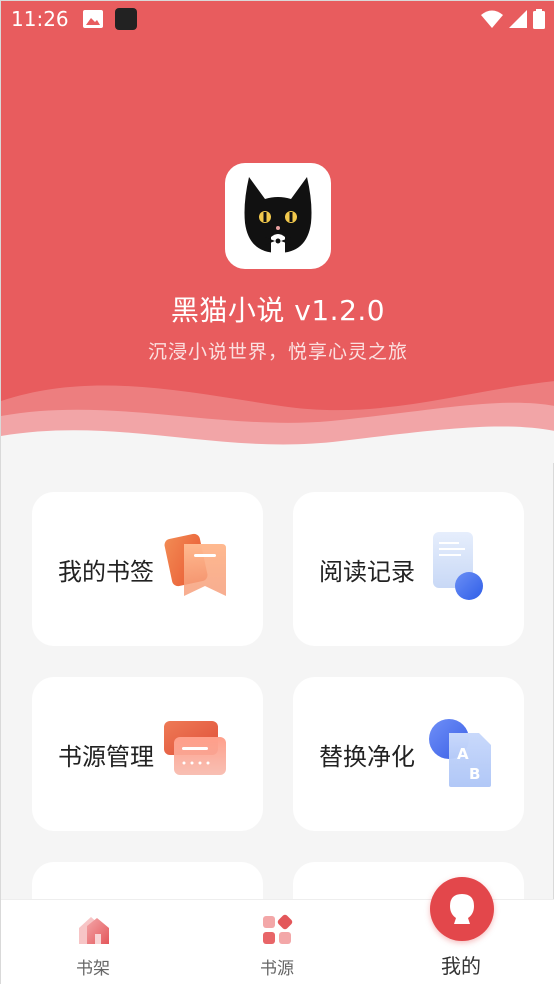 This screenshot has width=554, height=984. What do you see at coordinates (93, 19) in the screenshot?
I see `image-notification-icon` at bounding box center [93, 19].